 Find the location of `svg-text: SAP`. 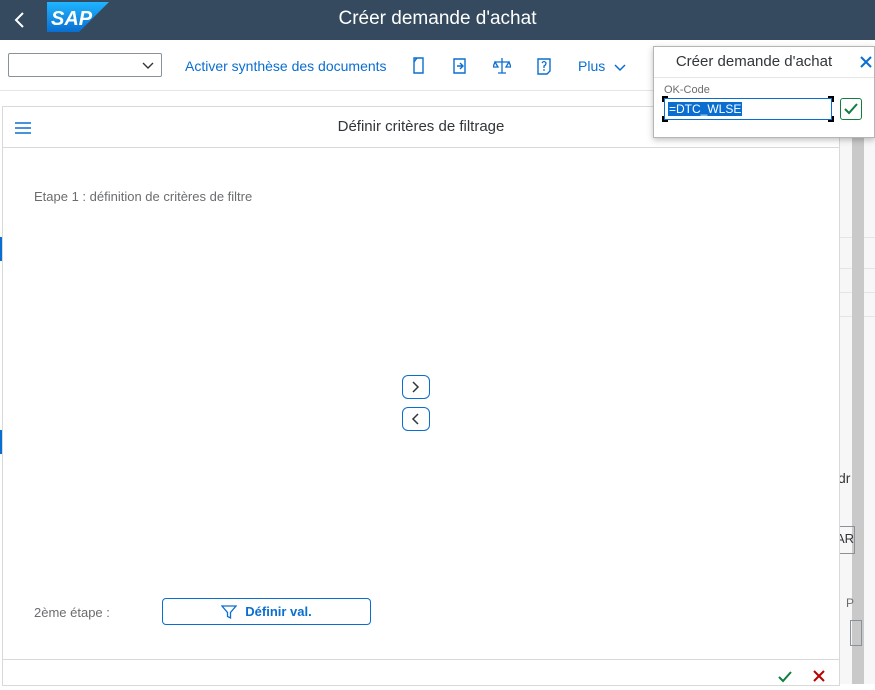

svg-text: SAP is located at coordinates (72, 19).